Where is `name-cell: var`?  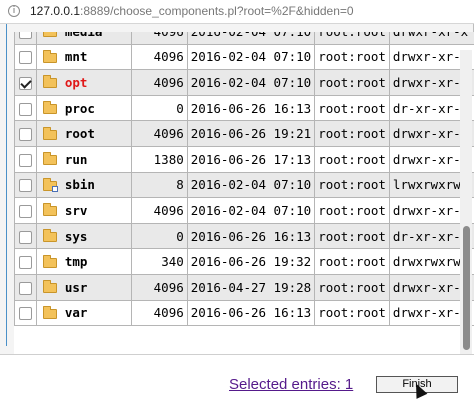 name-cell: var is located at coordinates (83, 313).